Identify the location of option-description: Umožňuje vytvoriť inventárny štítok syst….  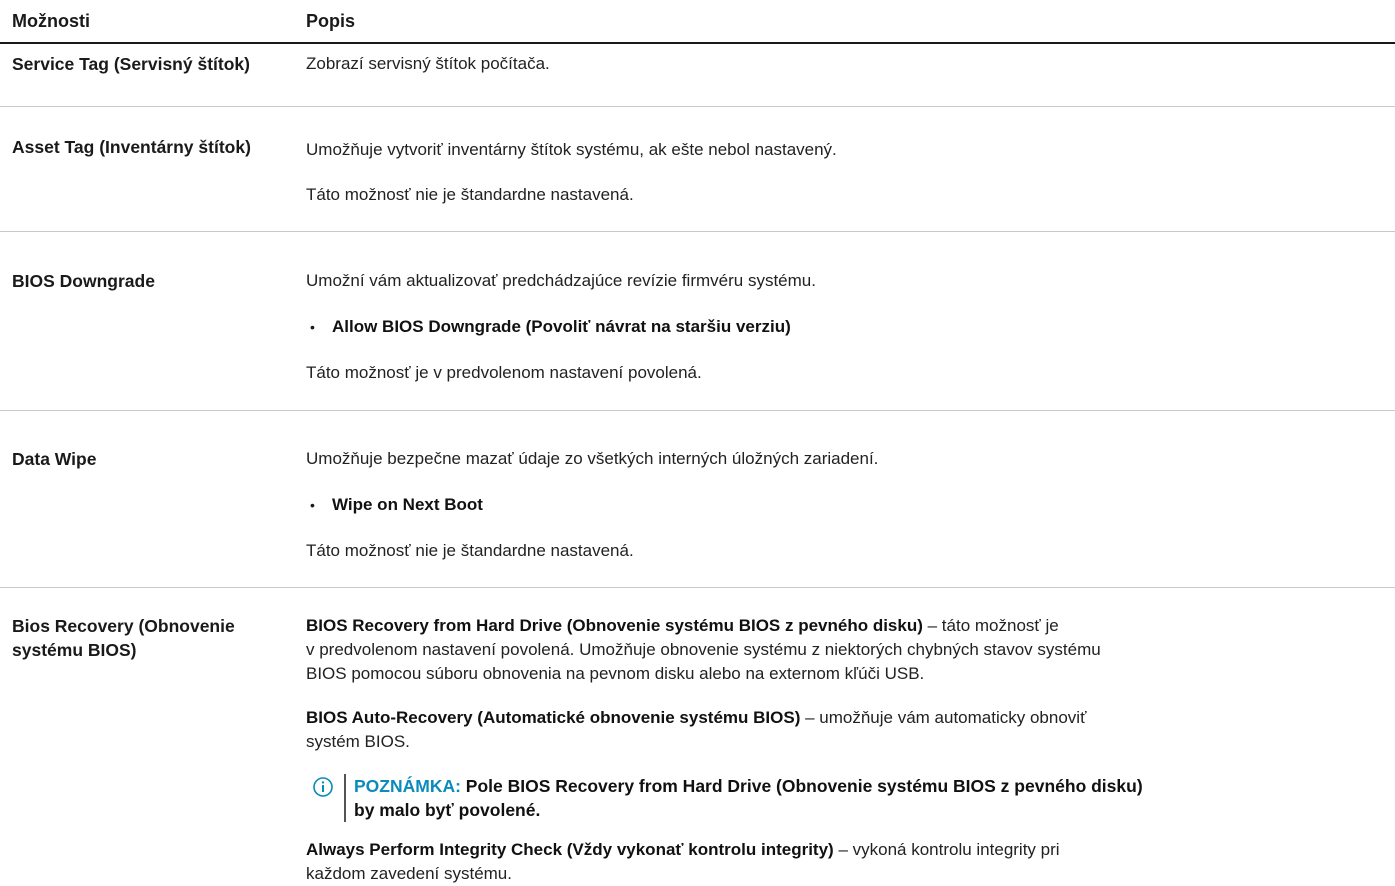
(850, 169).